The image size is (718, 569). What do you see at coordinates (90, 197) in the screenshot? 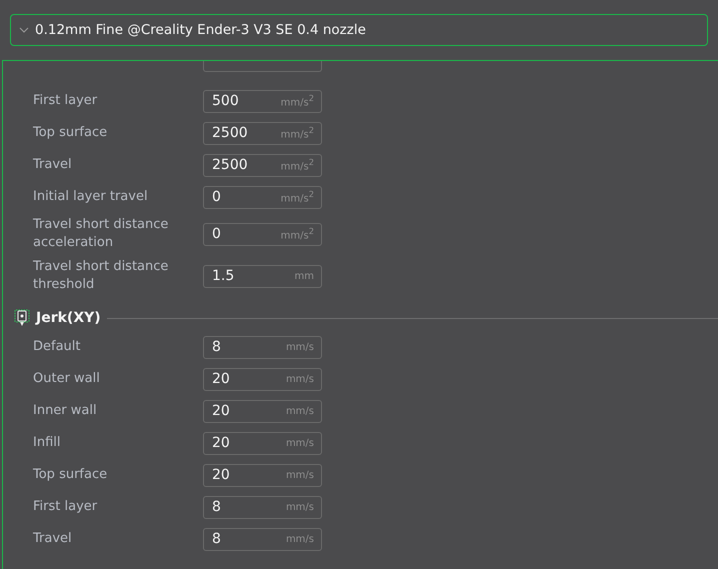
I see `setting-label: Initial layer travel` at bounding box center [90, 197].